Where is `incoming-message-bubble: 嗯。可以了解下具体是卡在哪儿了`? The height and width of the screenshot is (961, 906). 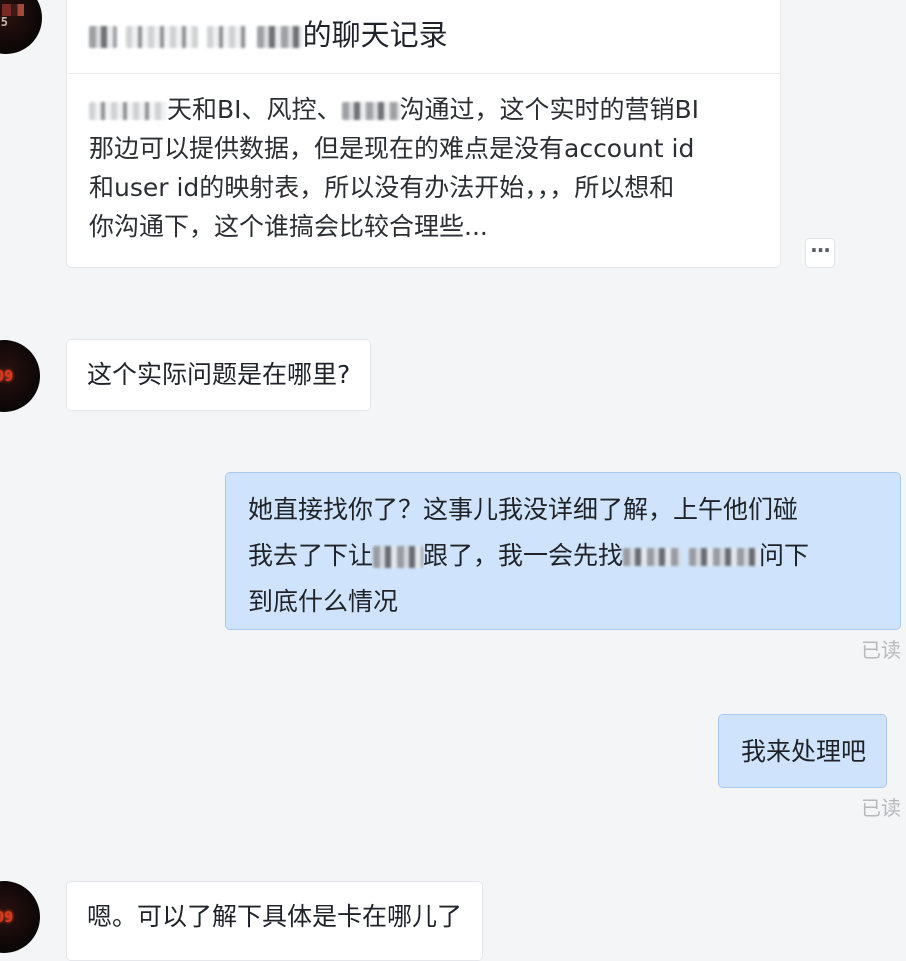
incoming-message-bubble: 嗯。可以了解下具体是卡在哪儿了 is located at coordinates (275, 921).